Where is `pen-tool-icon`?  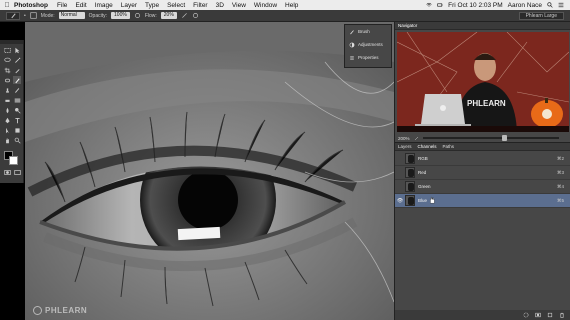 pen-tool-icon is located at coordinates (7, 120).